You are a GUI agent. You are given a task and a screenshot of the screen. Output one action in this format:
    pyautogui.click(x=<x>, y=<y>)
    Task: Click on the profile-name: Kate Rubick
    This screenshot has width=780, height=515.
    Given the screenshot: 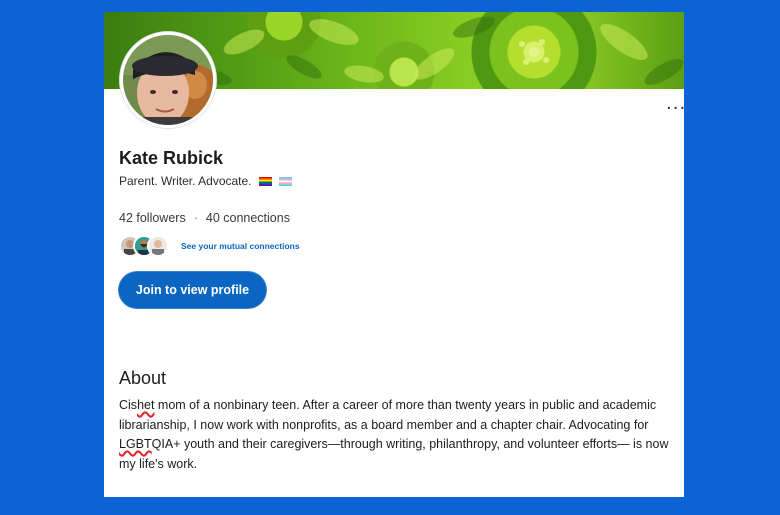 What is the action you would take?
    pyautogui.click(x=171, y=158)
    